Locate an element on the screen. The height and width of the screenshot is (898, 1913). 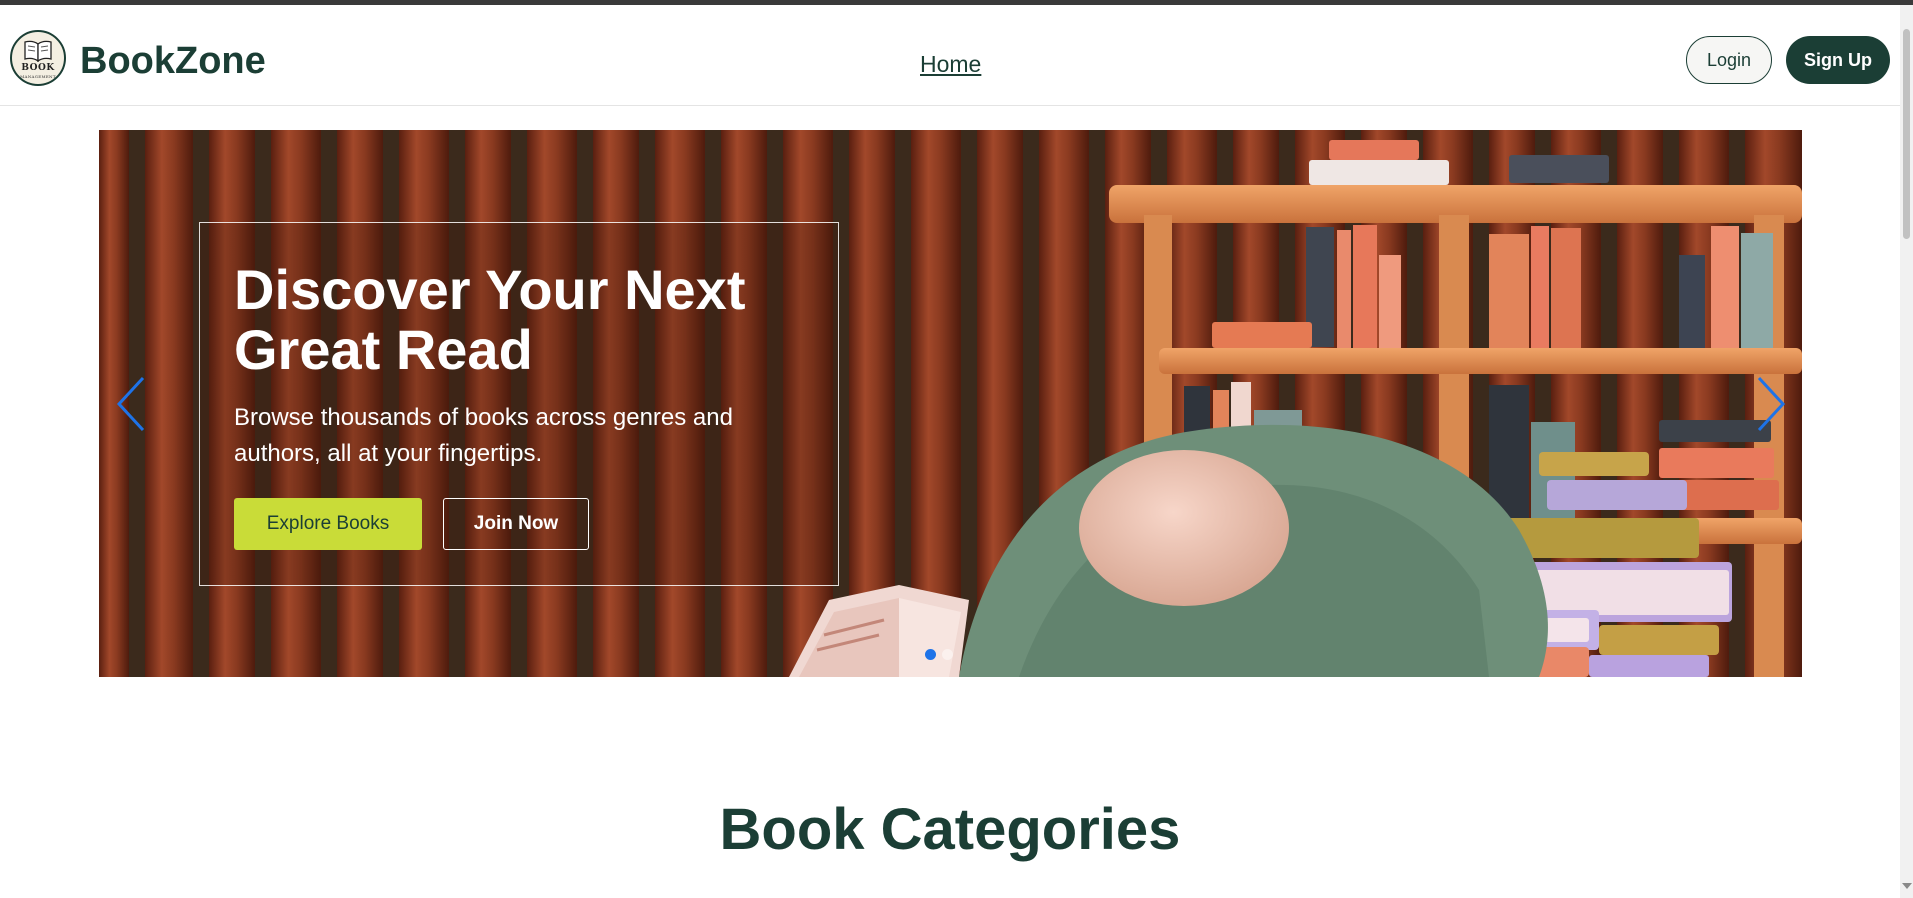
explore-books-button: Explore Books is located at coordinates (328, 524).